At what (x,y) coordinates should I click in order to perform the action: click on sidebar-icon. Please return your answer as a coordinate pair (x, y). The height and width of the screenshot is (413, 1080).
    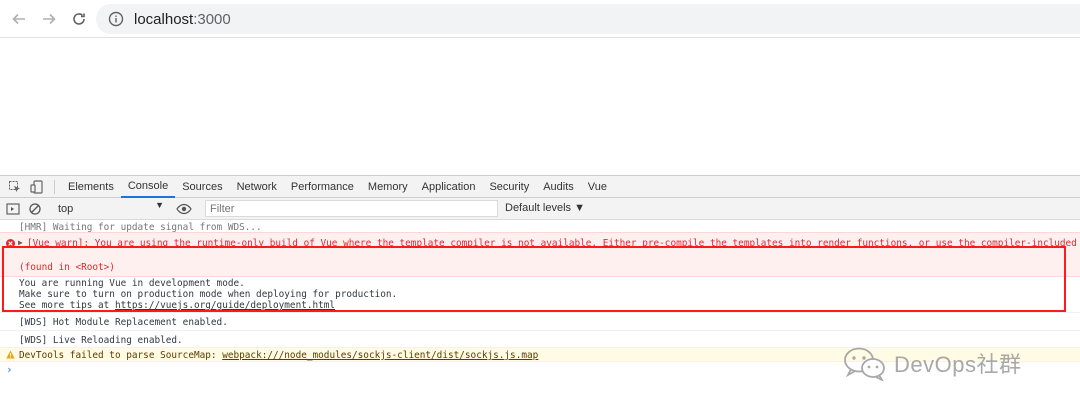
    Looking at the image, I should click on (13, 208).